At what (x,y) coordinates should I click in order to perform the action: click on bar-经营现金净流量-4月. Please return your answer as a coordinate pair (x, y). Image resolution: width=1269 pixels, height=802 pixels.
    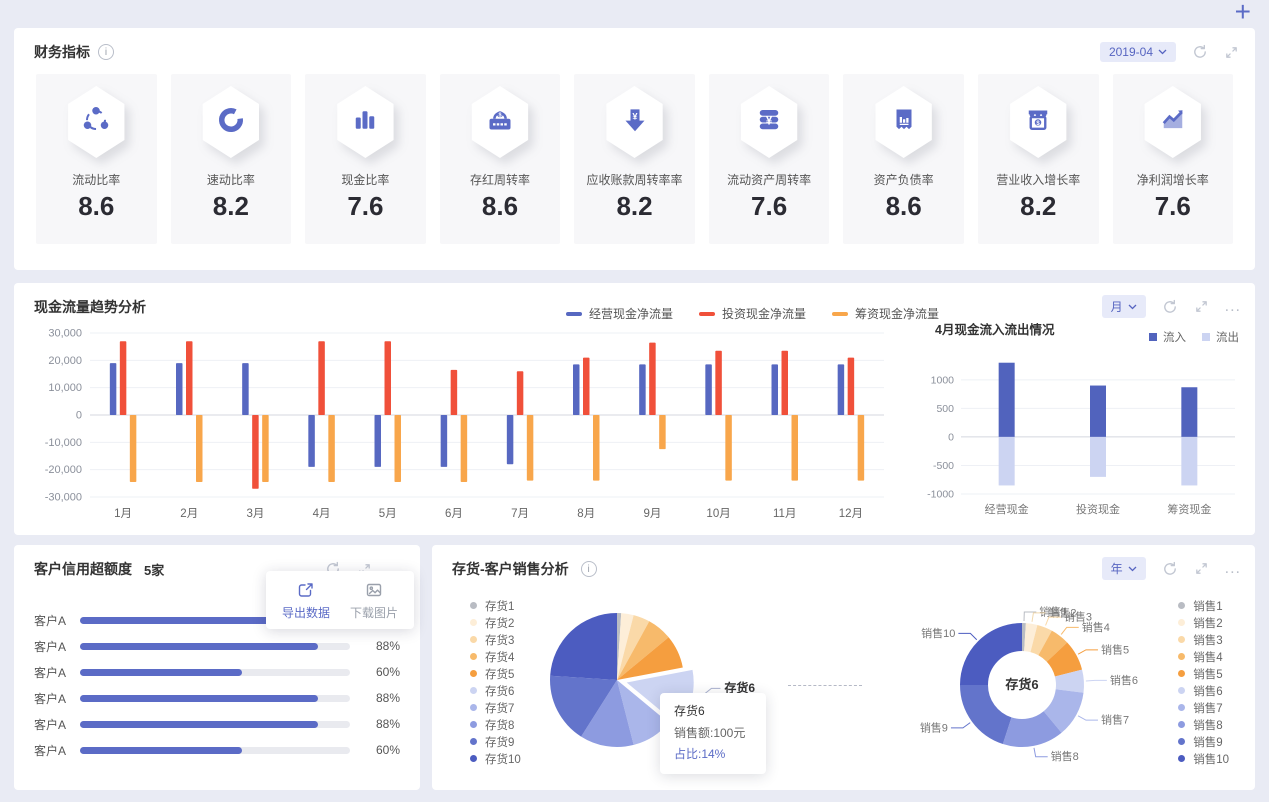
    Looking at the image, I should click on (311, 441).